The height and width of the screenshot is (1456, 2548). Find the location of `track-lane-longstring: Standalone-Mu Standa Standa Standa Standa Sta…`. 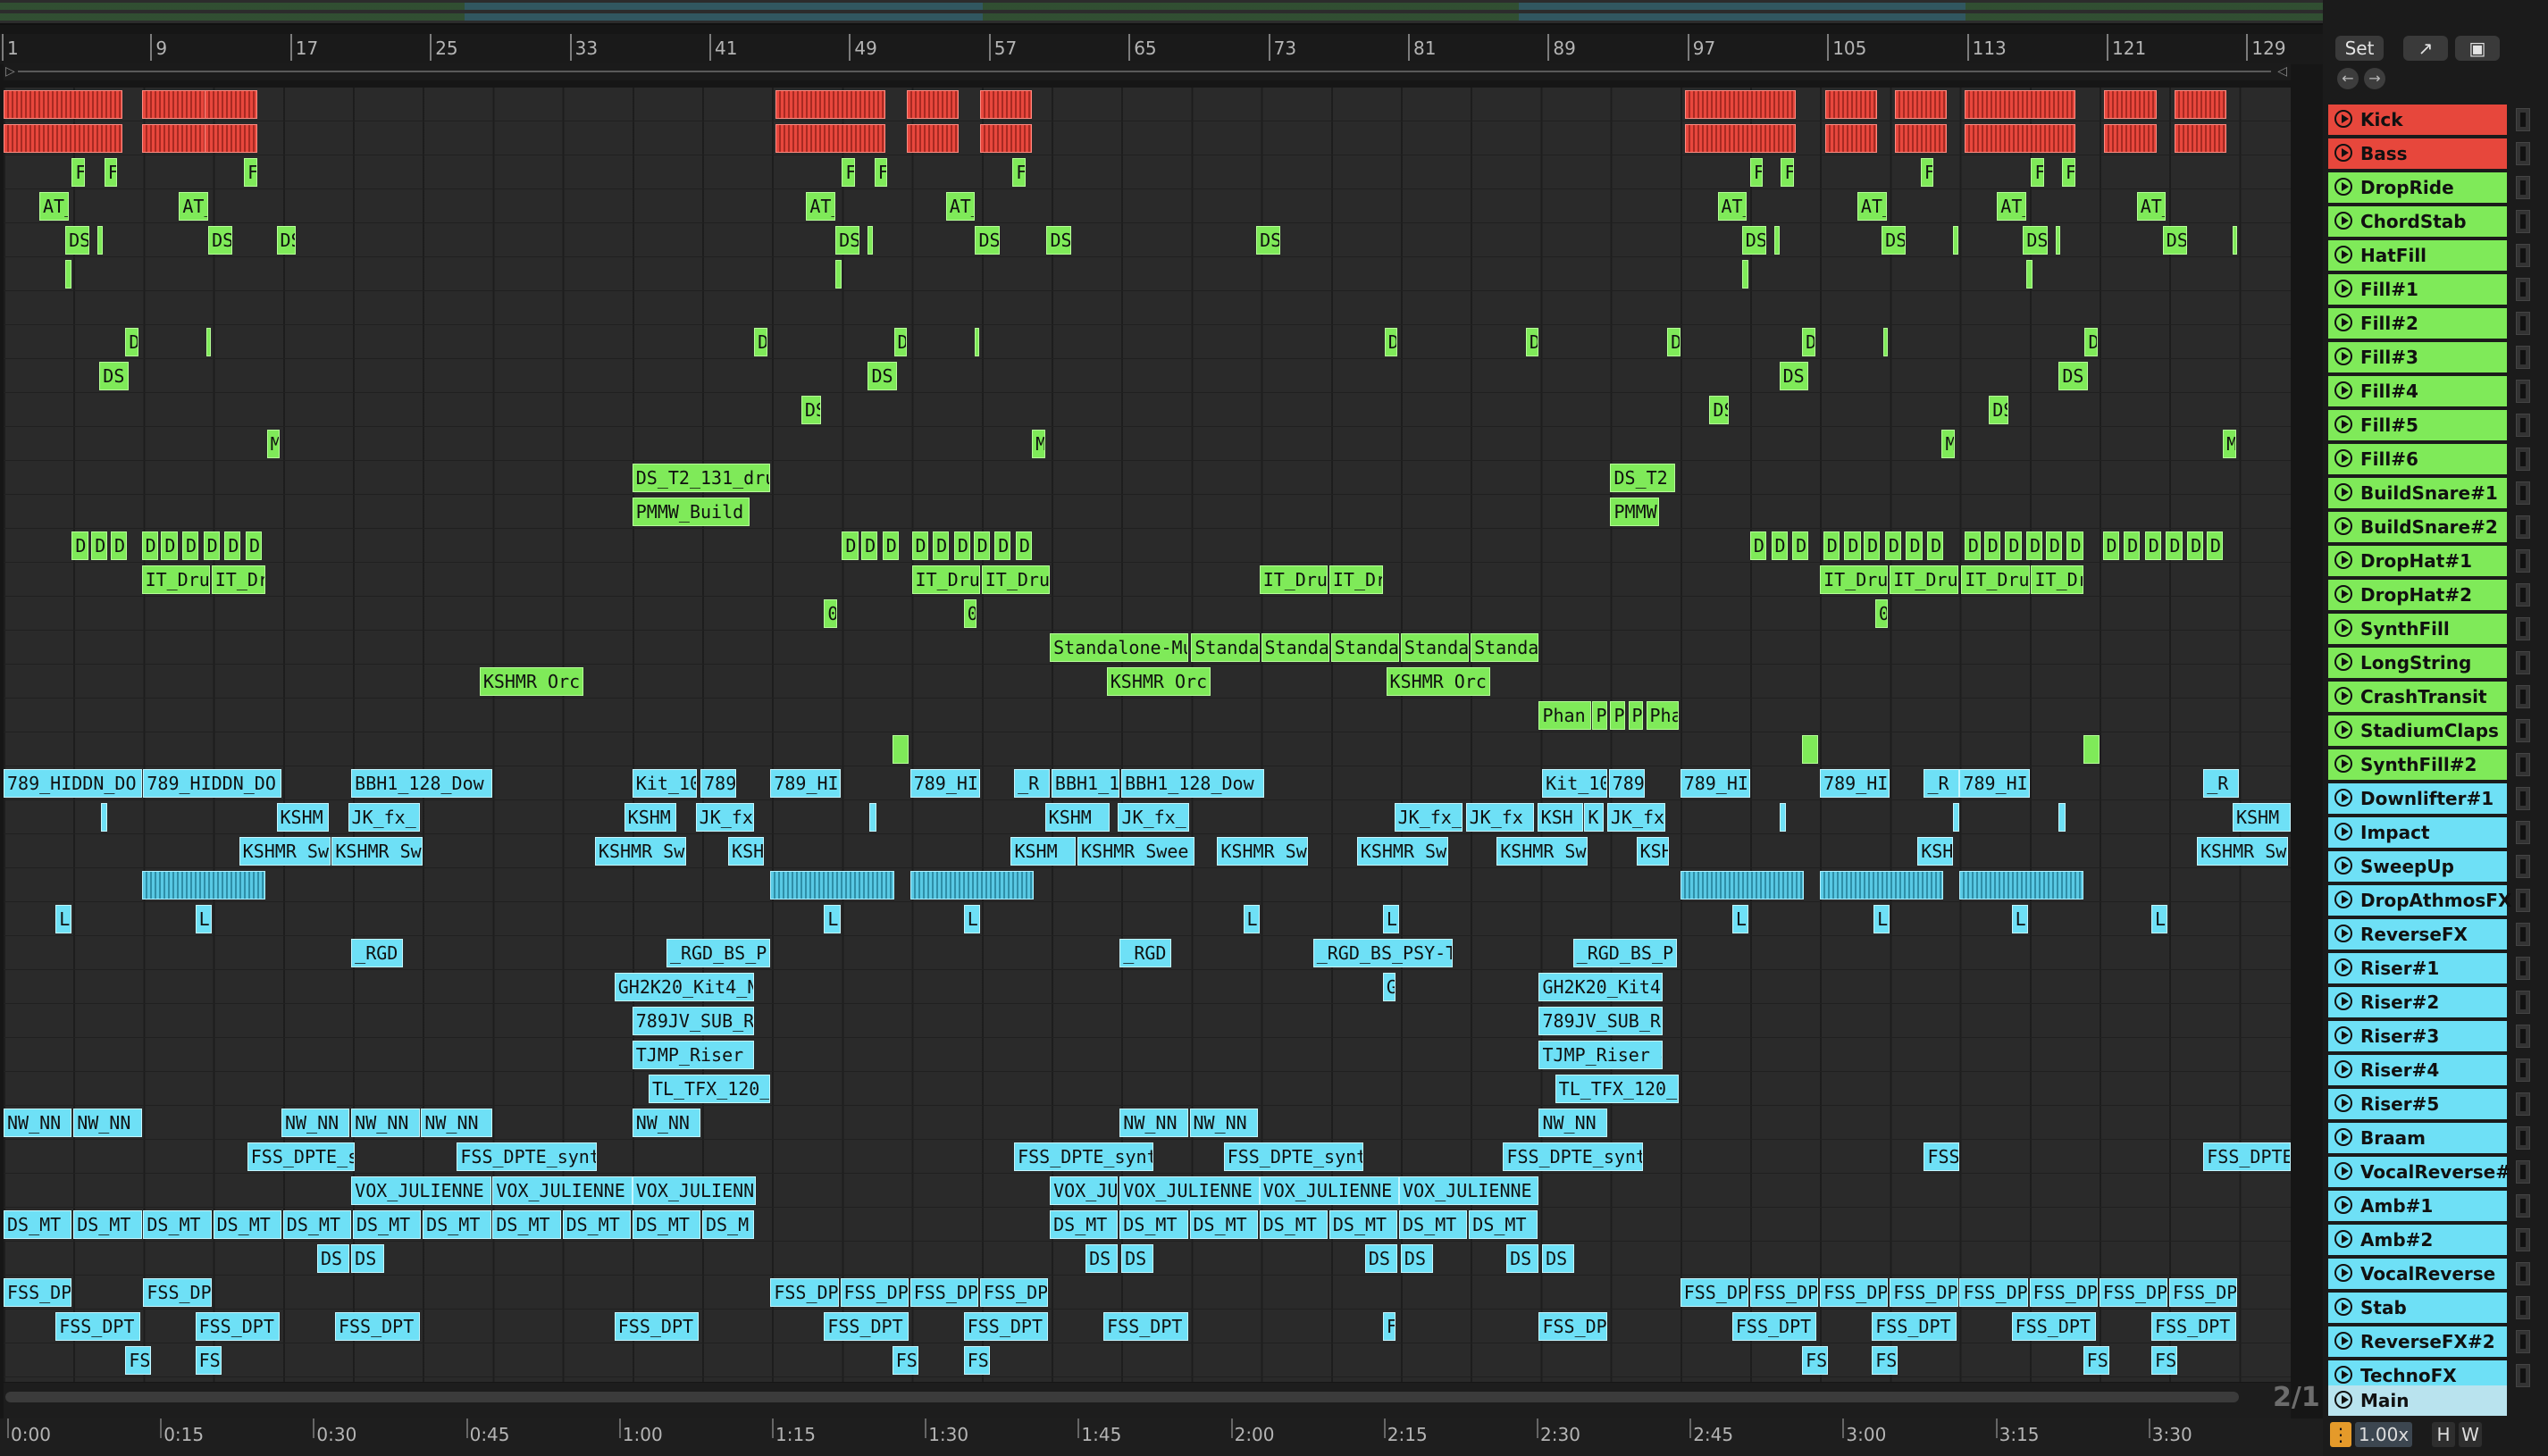

track-lane-longstring: Standalone-Mu Standa Standa Standa Standa Sta… is located at coordinates (1147, 648).